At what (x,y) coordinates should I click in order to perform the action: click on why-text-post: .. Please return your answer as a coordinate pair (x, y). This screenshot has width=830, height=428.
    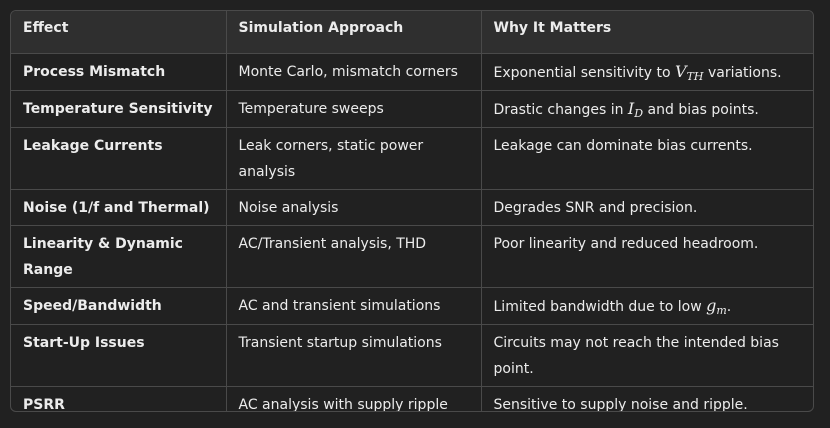
    Looking at the image, I should click on (729, 307).